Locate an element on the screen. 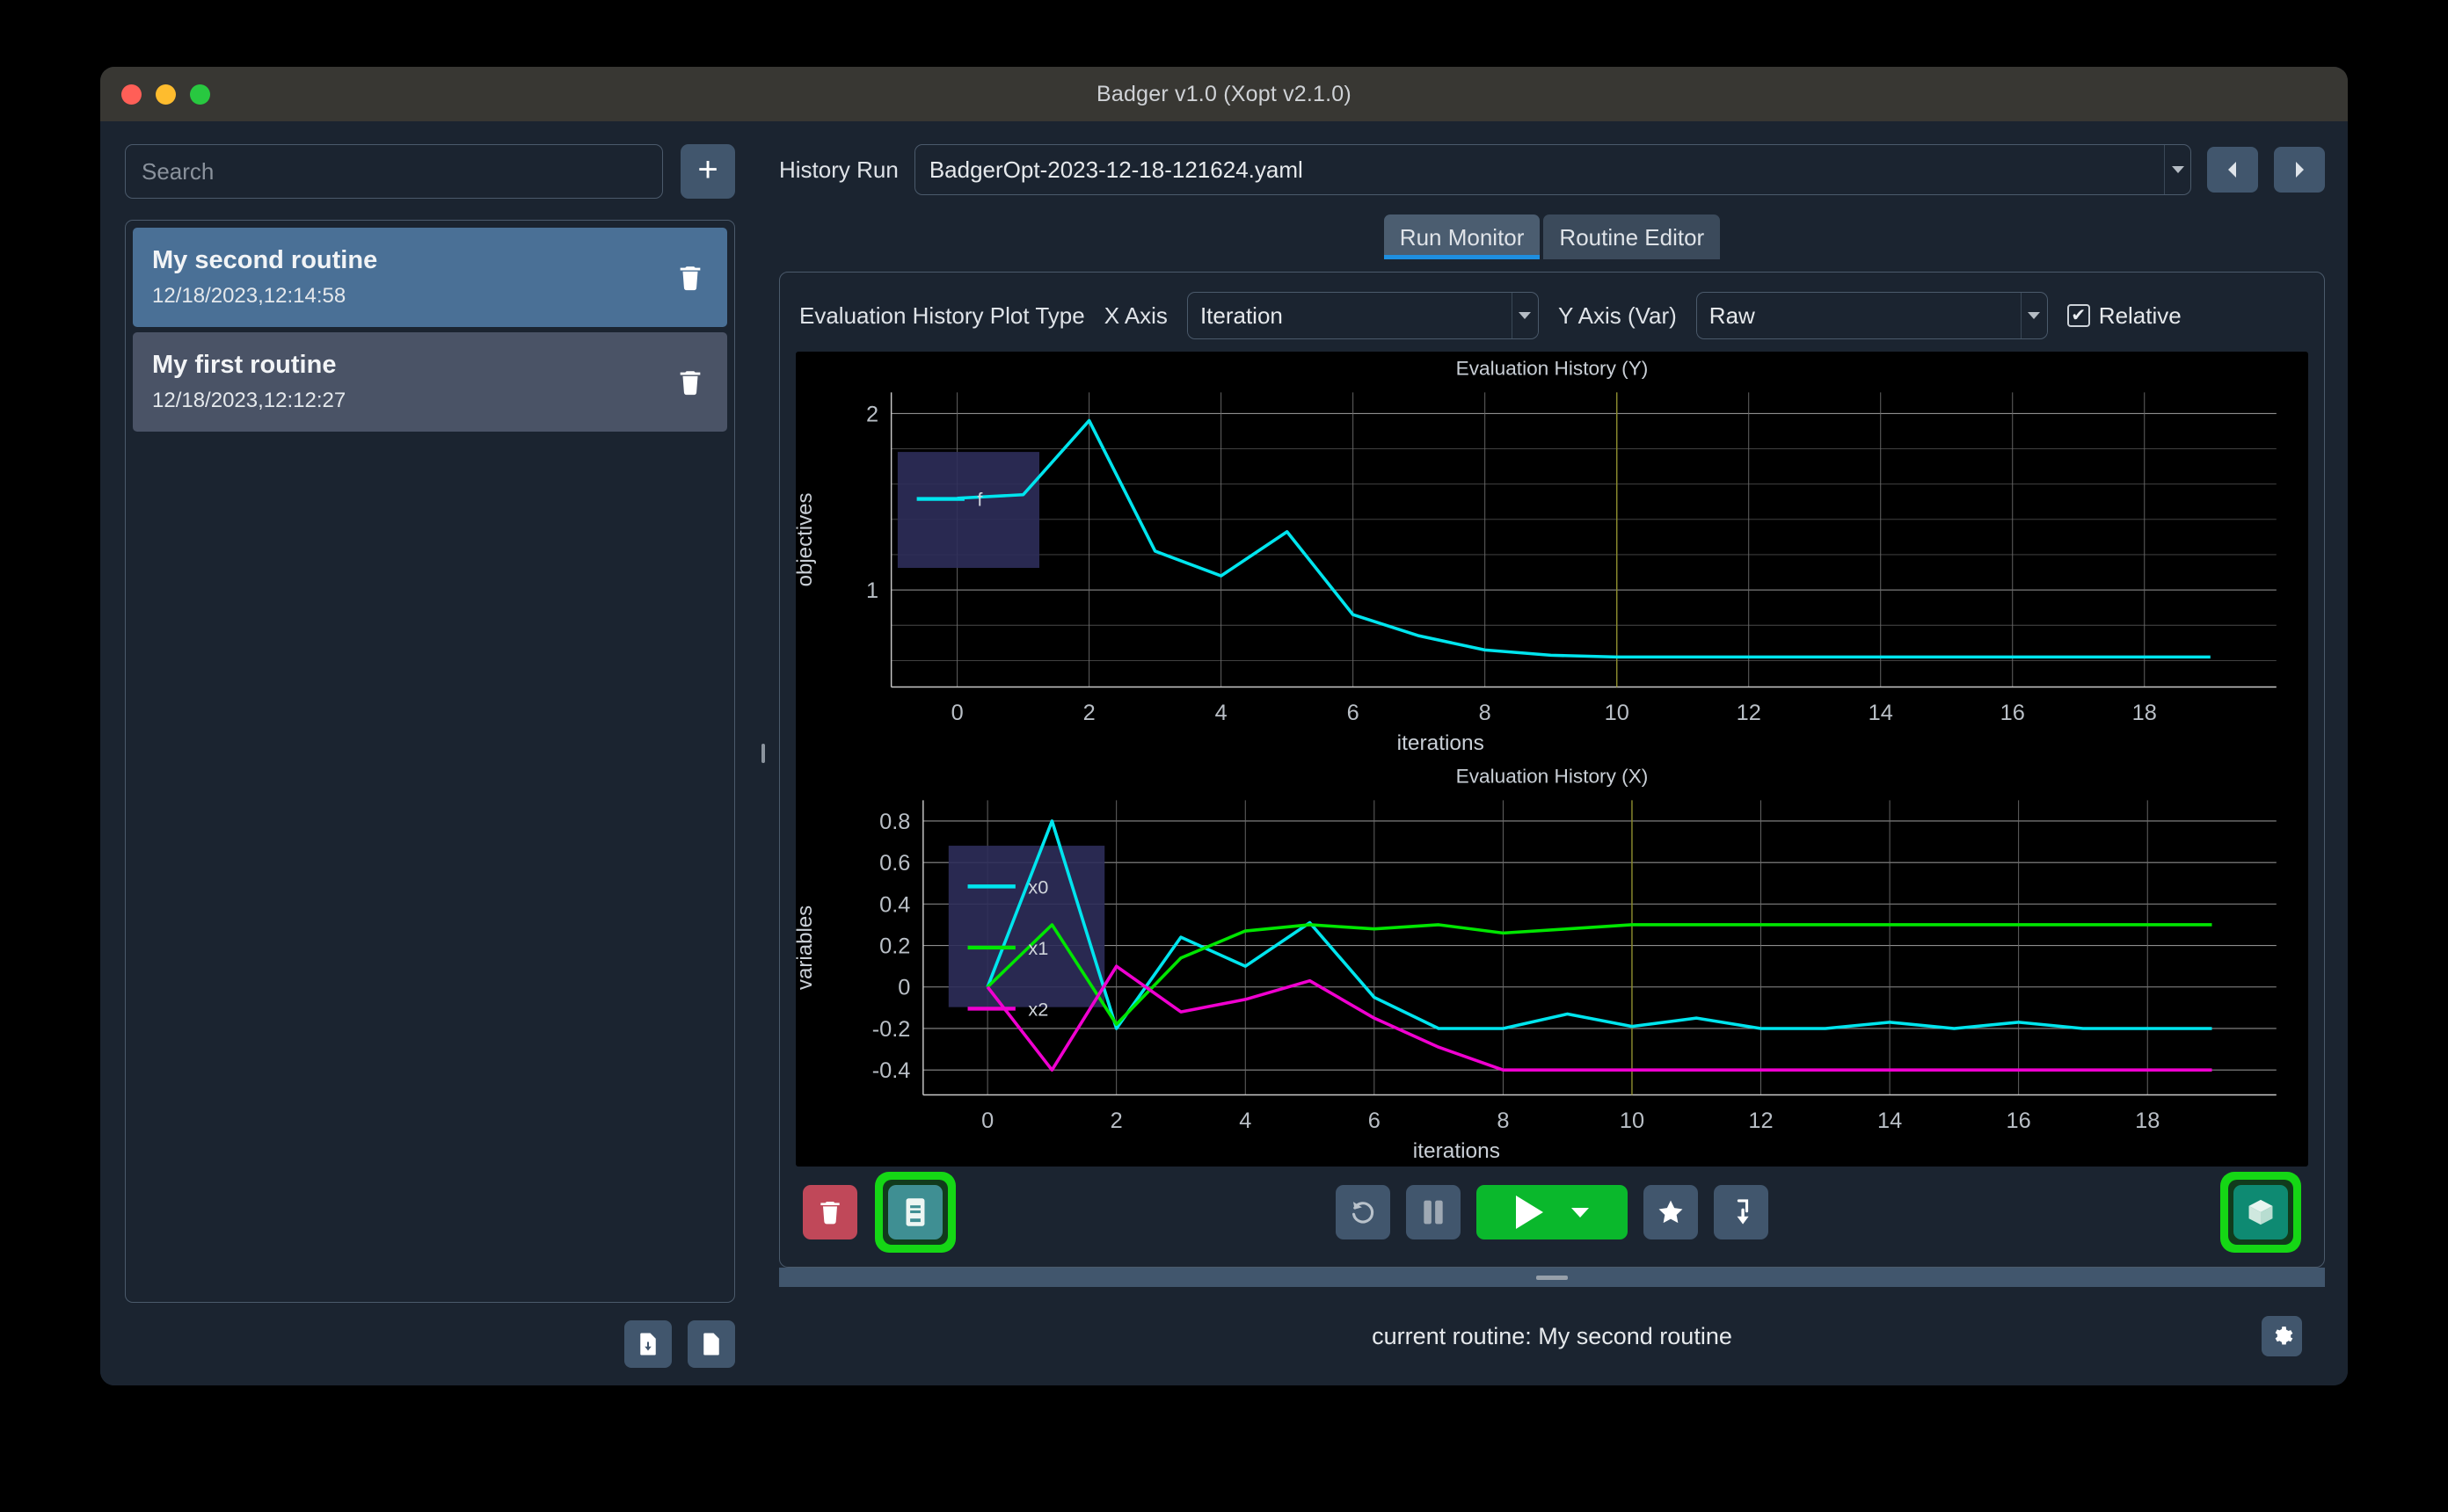  svg-text: 14 is located at coordinates (1889, 1121).